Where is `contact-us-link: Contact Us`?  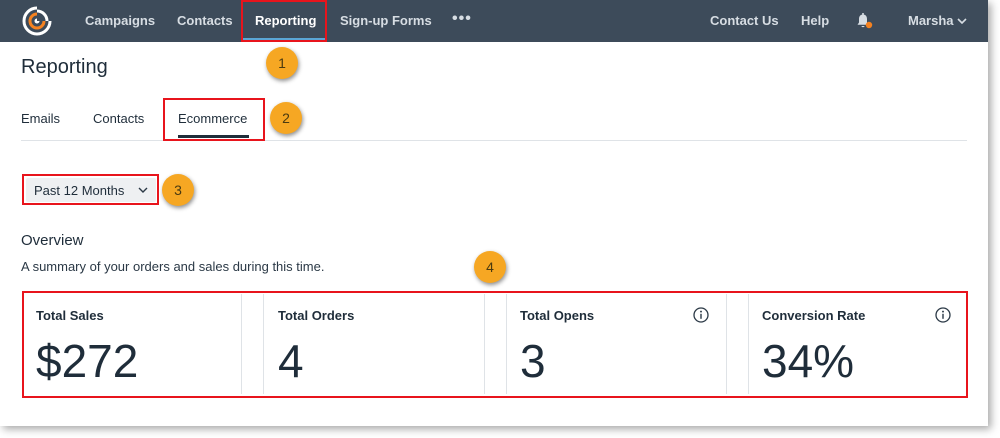 contact-us-link: Contact Us is located at coordinates (744, 21).